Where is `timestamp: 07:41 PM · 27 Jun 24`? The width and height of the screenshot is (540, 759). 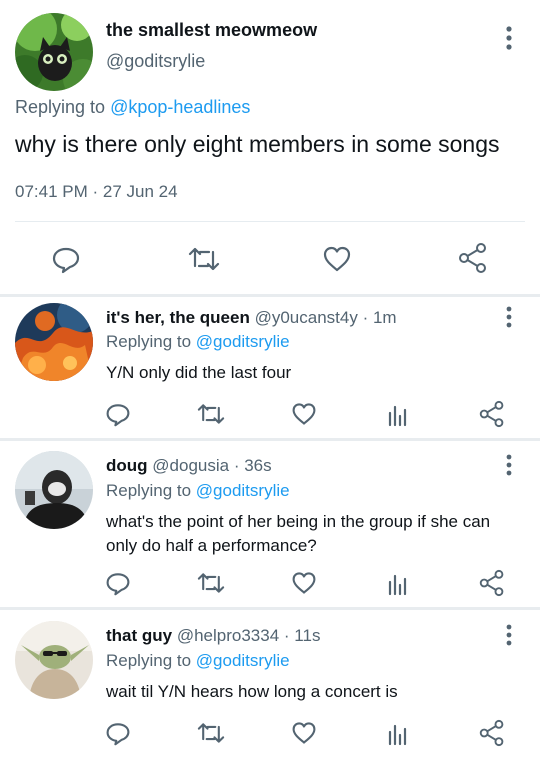 timestamp: 07:41 PM · 27 Jun 24 is located at coordinates (96, 192).